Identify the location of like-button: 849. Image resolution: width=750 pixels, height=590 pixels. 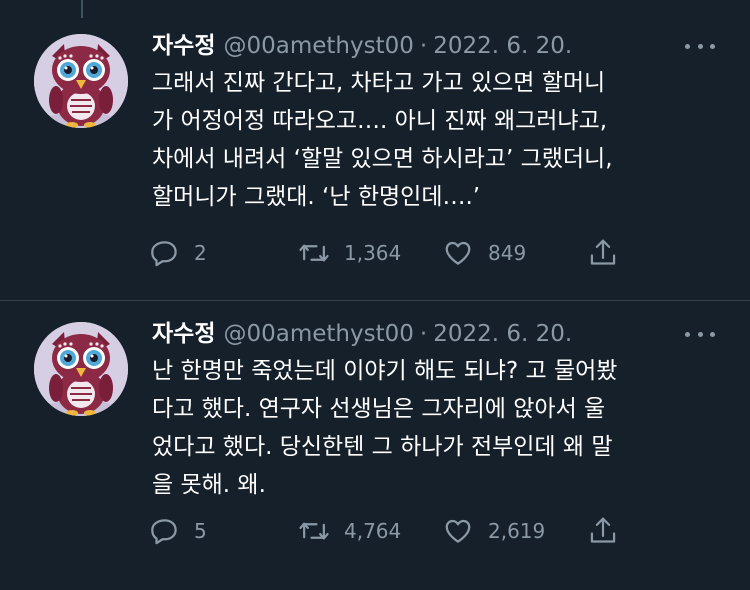
(484, 253).